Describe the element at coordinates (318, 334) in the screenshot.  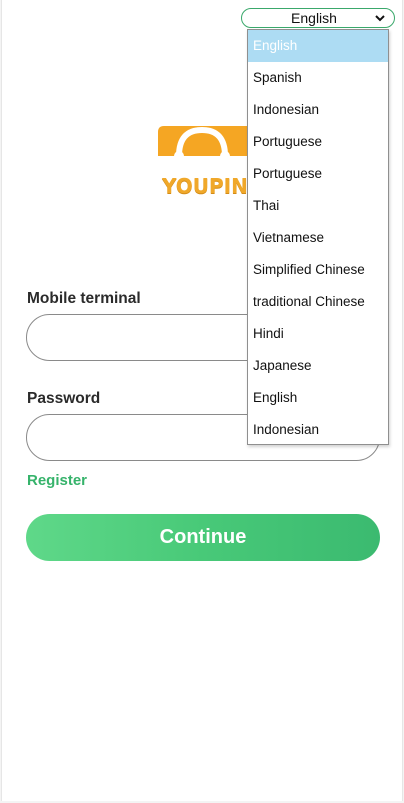
I see `language-option: Hindi` at that location.